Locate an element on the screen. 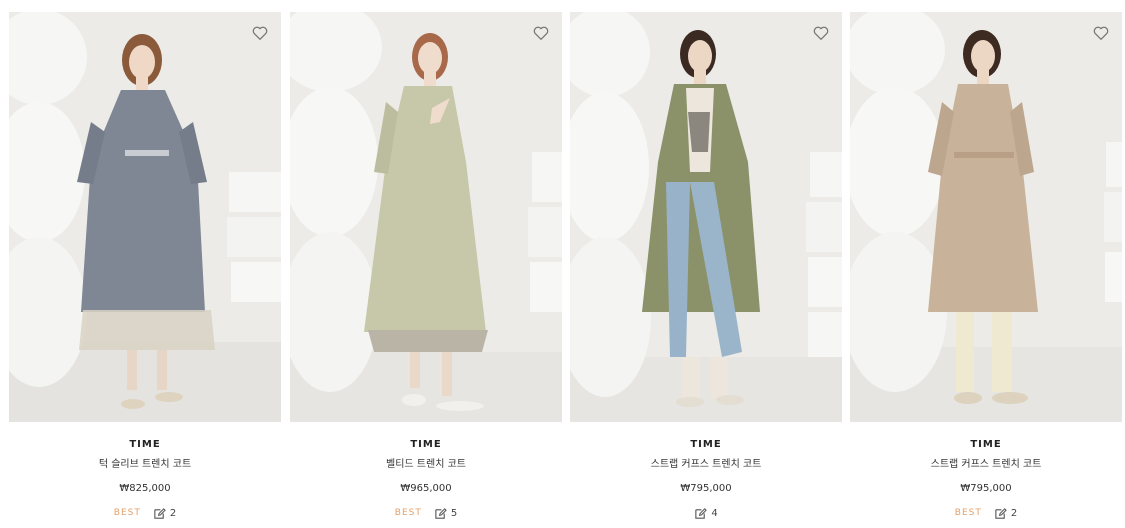 The image size is (1125, 528). product-meta: 4 is located at coordinates (706, 513).